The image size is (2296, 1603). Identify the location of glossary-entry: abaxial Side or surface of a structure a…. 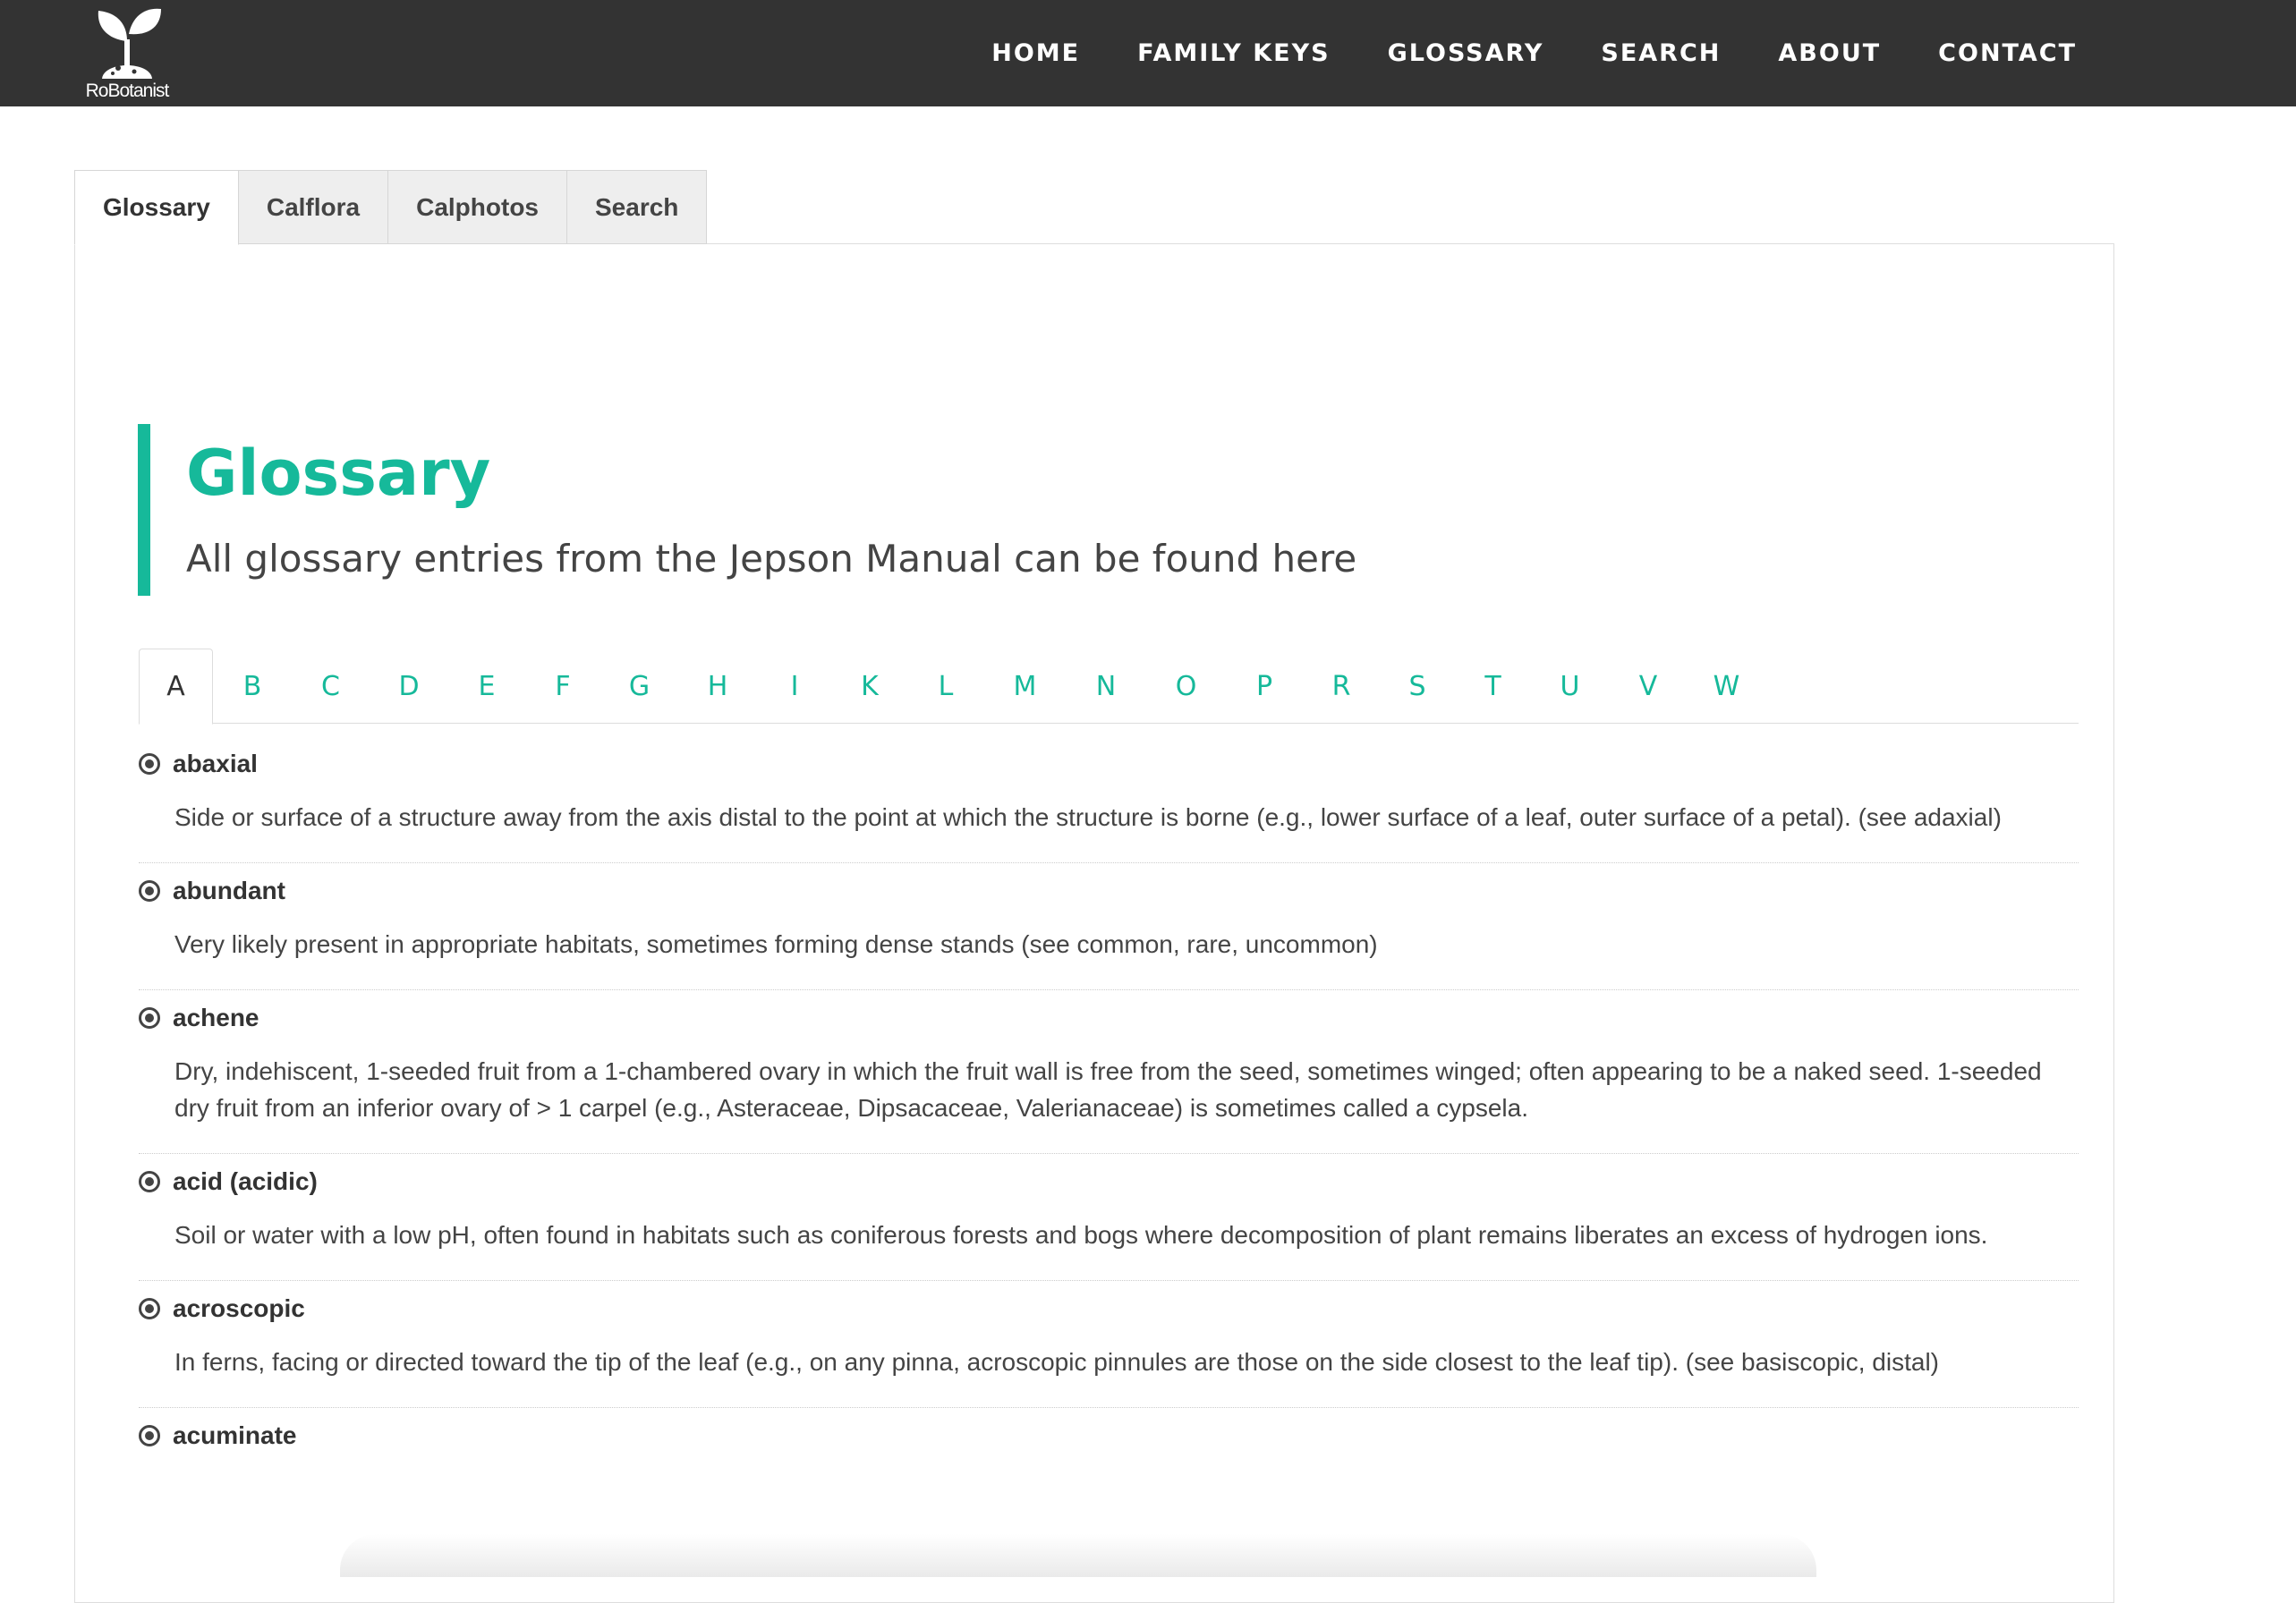
(1109, 799).